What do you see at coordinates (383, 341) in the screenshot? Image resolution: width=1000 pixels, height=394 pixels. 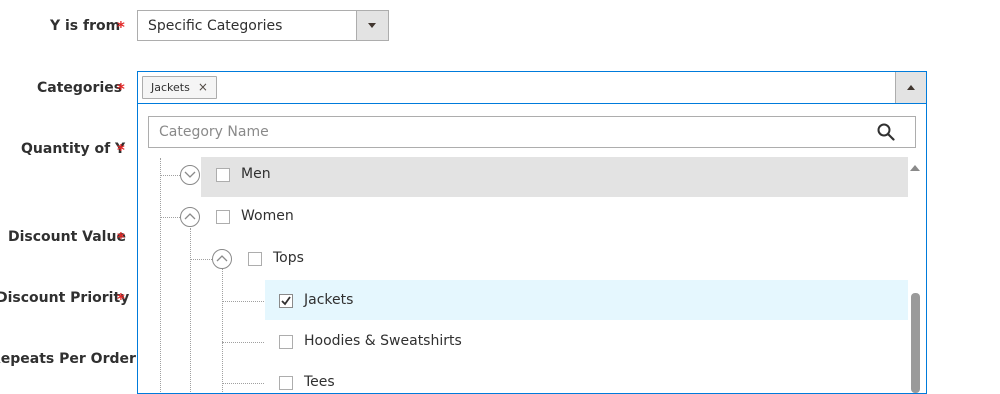 I see `tree-label-hoodies: Hoodies & Sweatshirts` at bounding box center [383, 341].